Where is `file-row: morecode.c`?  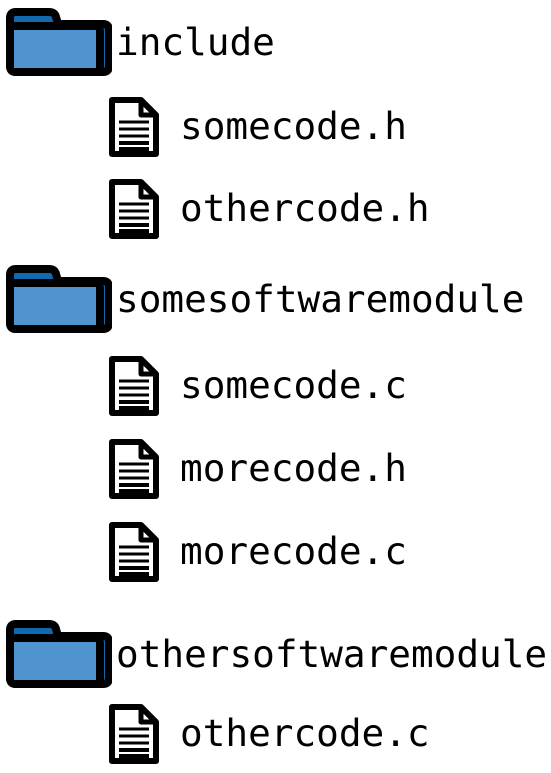 file-row: morecode.c is located at coordinates (203, 552).